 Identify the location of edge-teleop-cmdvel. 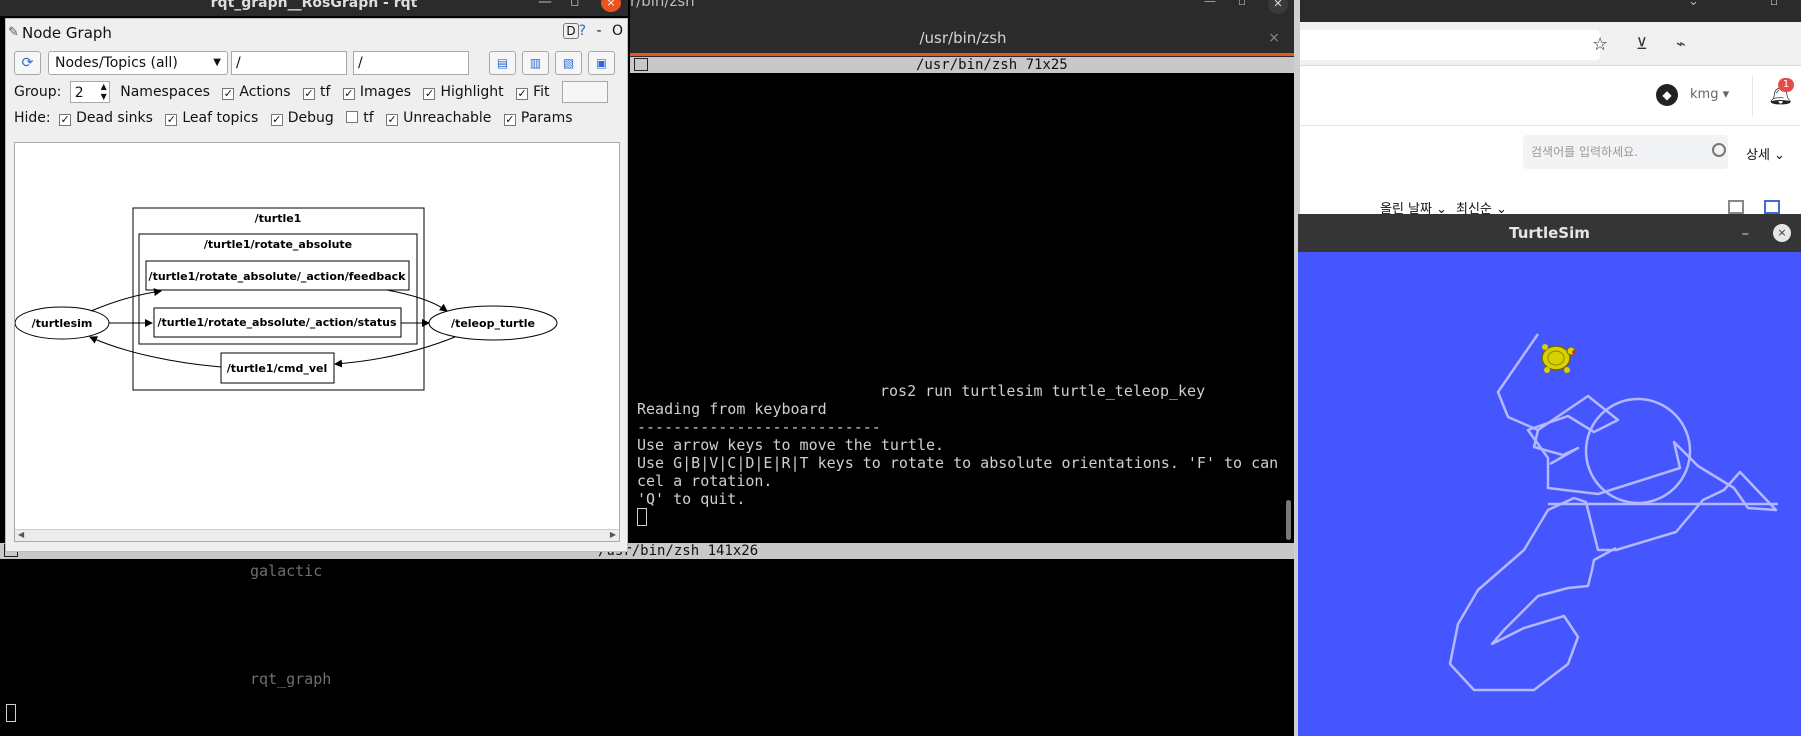
(395, 352).